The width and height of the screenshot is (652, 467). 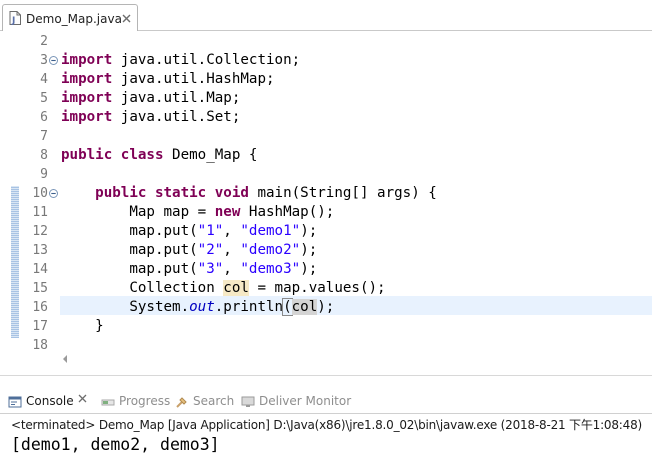 I want to click on code-line: map.put("1", "demo1");, so click(x=189, y=231).